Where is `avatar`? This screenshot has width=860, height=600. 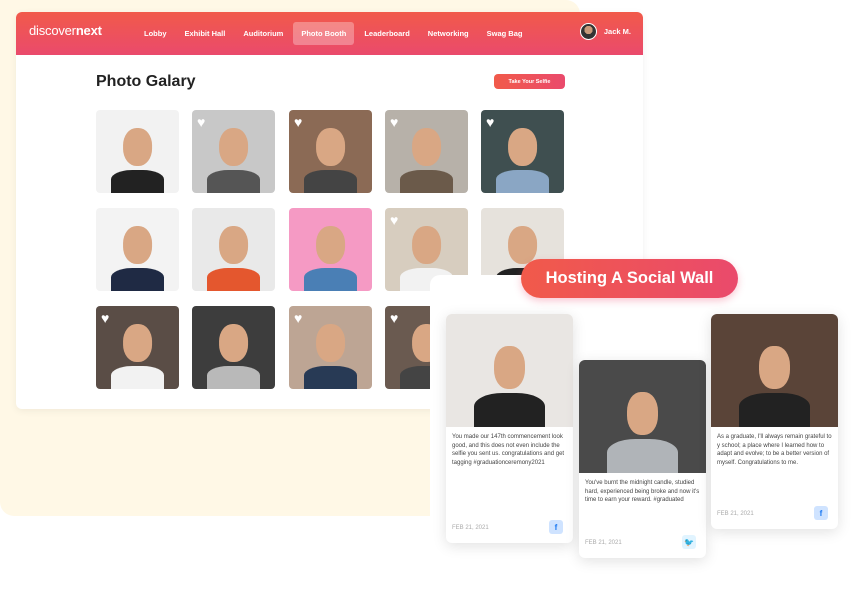 avatar is located at coordinates (588, 31).